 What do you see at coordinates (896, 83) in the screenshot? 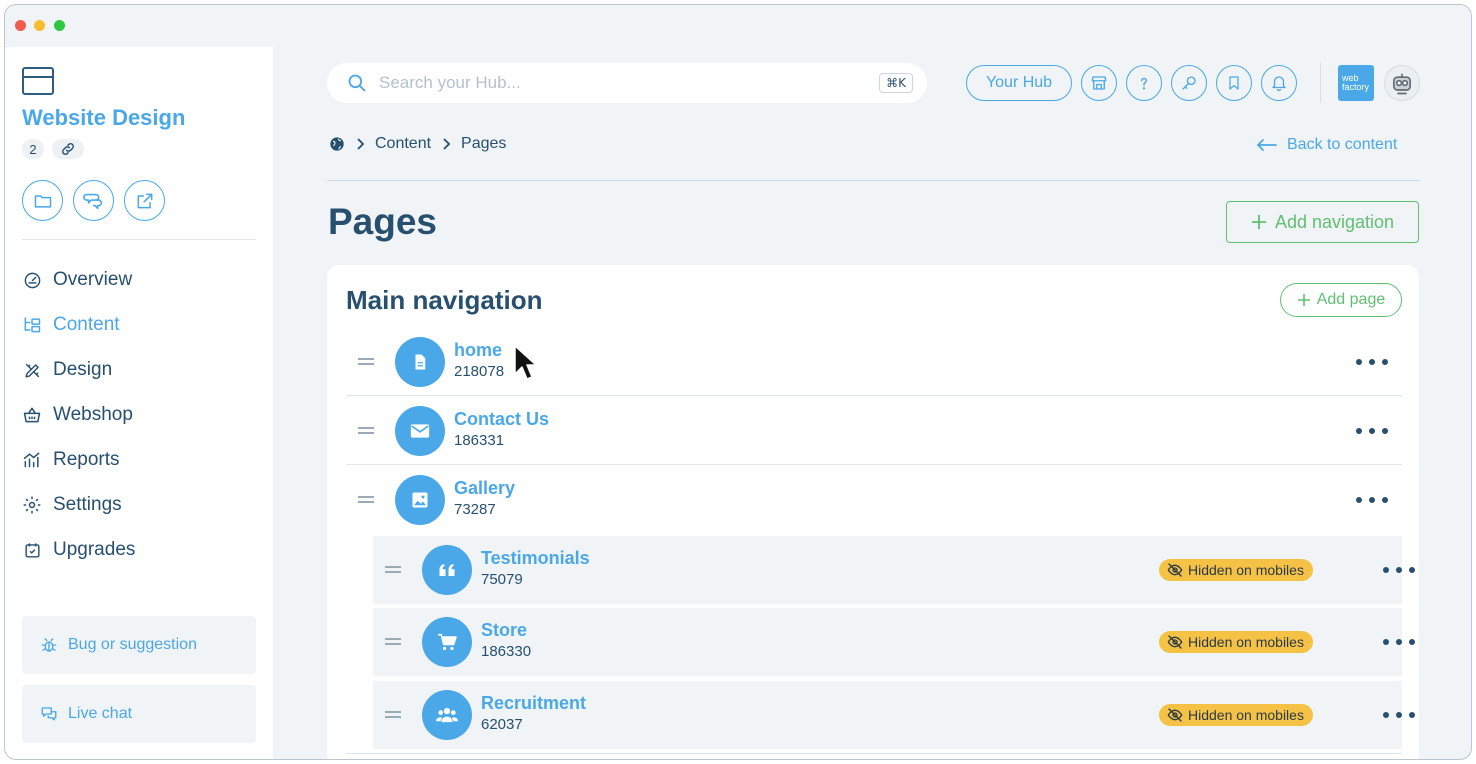
I see `search-shortcut: ⌘K` at bounding box center [896, 83].